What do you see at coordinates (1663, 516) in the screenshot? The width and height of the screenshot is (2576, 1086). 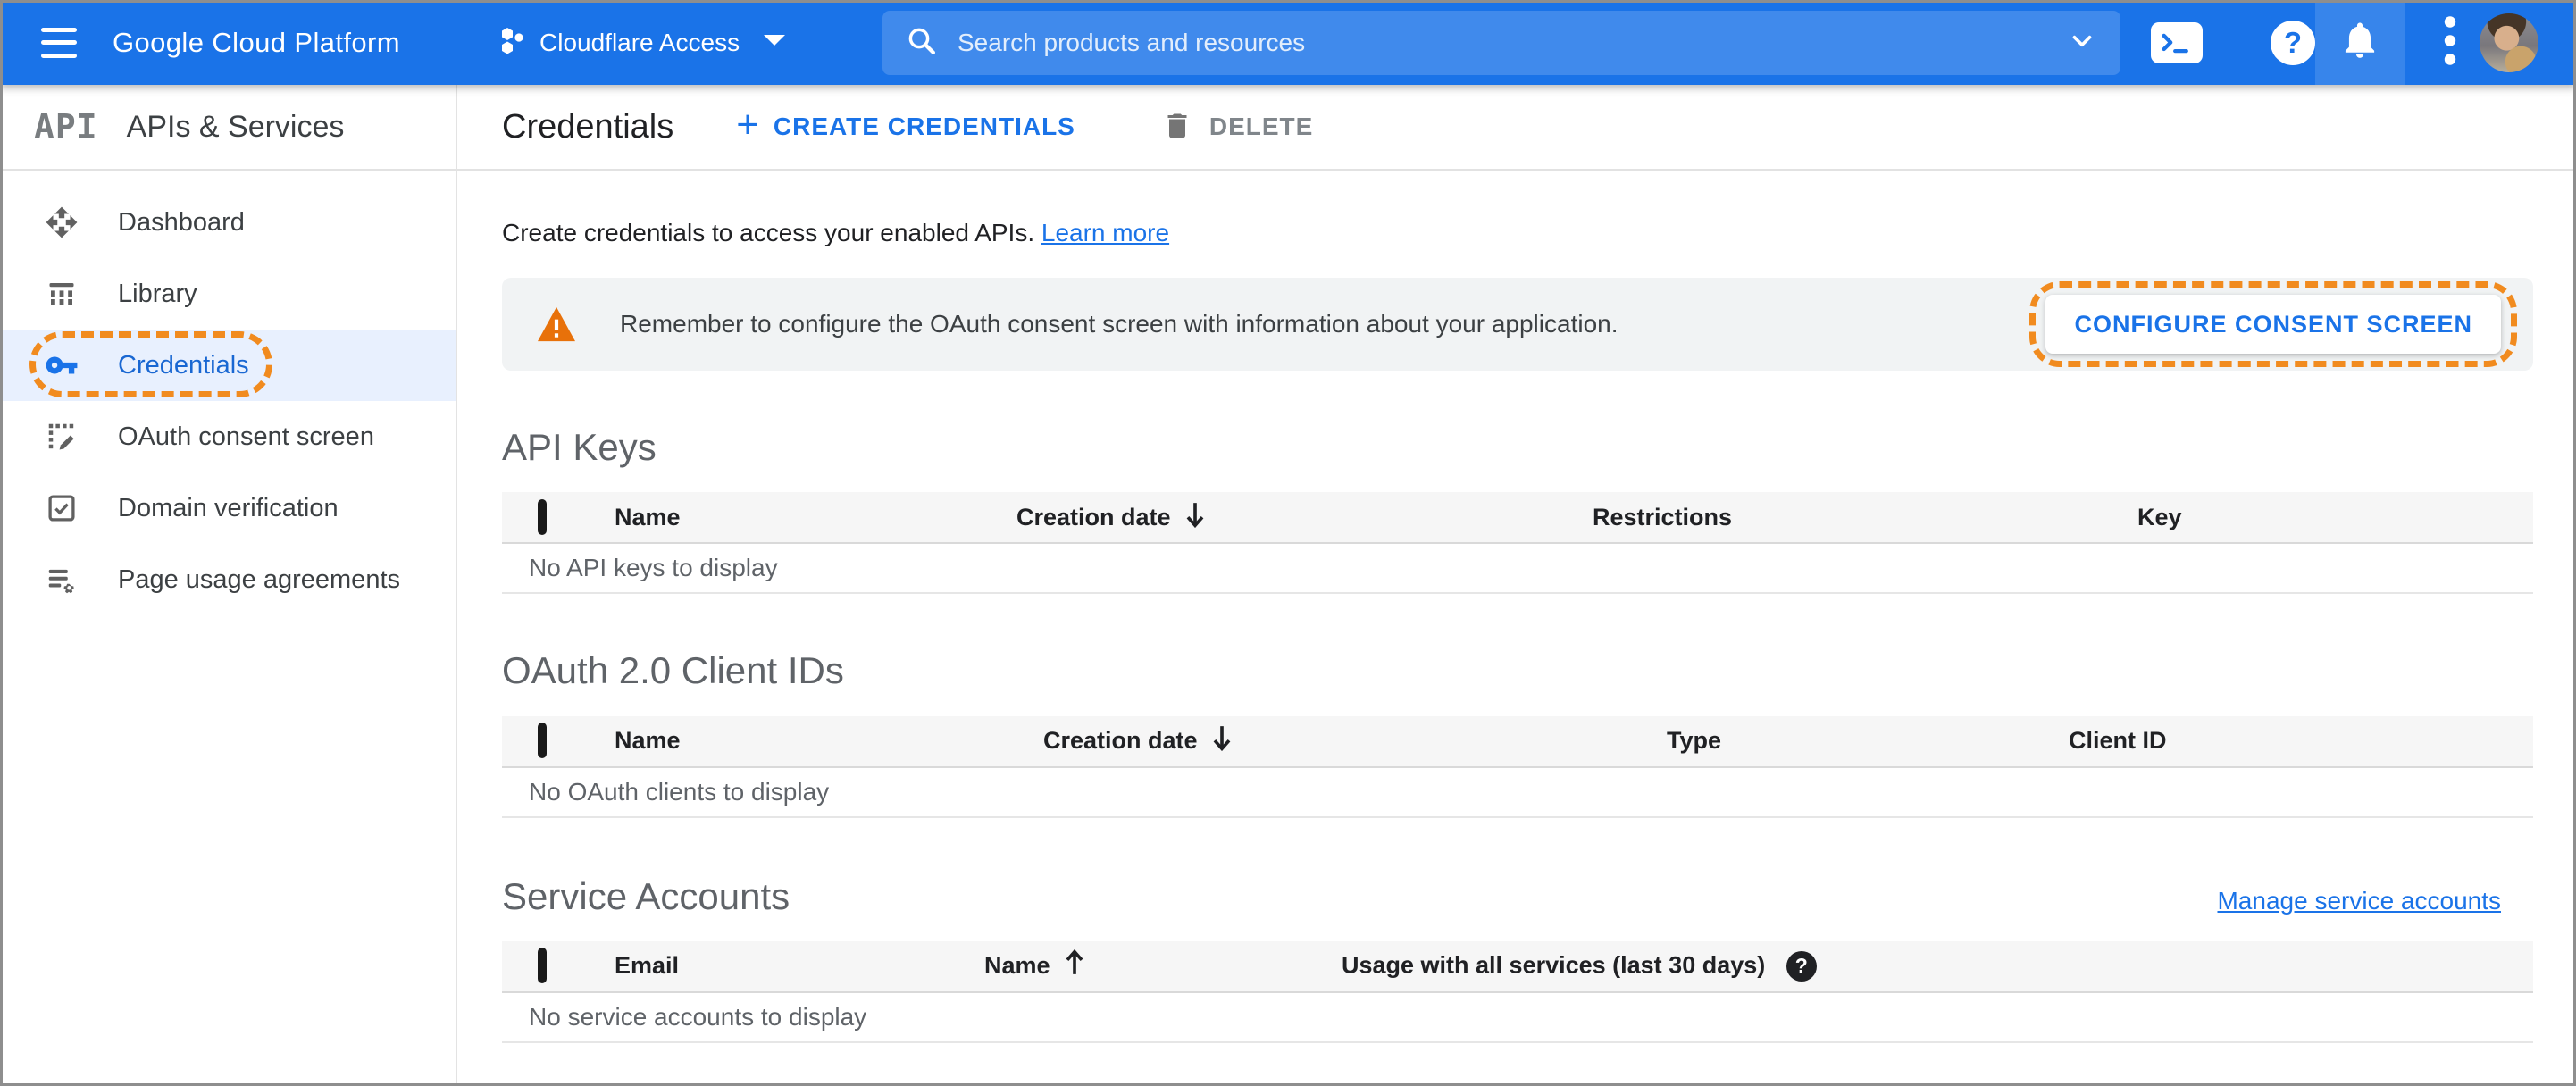 I see `column-header-restrictions: Restrictions` at bounding box center [1663, 516].